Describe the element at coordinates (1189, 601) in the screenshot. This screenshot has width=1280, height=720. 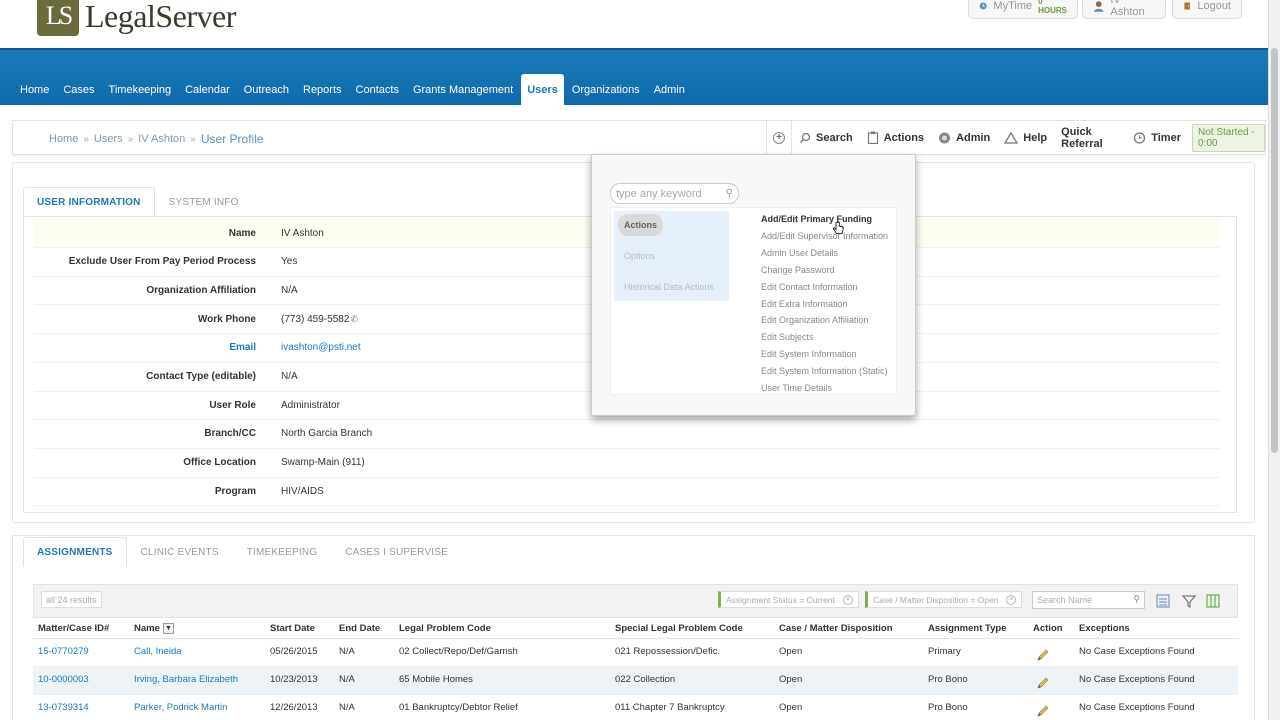
I see `filter-icon` at that location.